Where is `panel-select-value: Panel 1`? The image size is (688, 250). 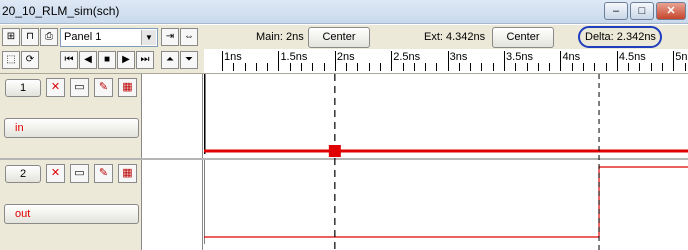 panel-select-value: Panel 1 is located at coordinates (83, 37).